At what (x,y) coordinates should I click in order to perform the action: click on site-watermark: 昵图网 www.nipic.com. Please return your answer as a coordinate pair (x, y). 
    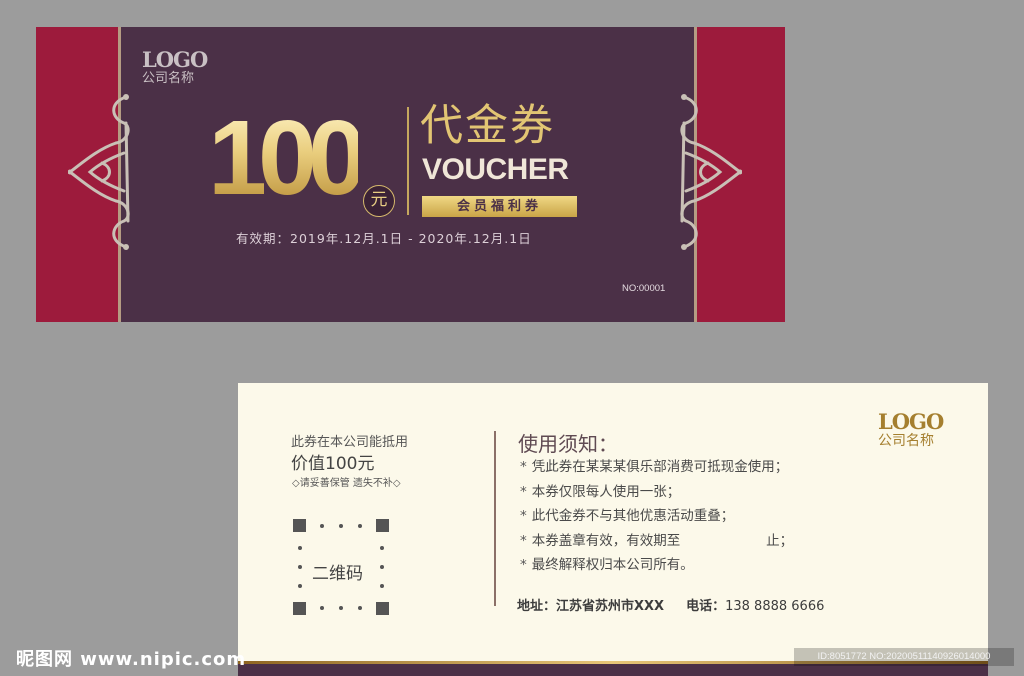
    Looking at the image, I should click on (131, 659).